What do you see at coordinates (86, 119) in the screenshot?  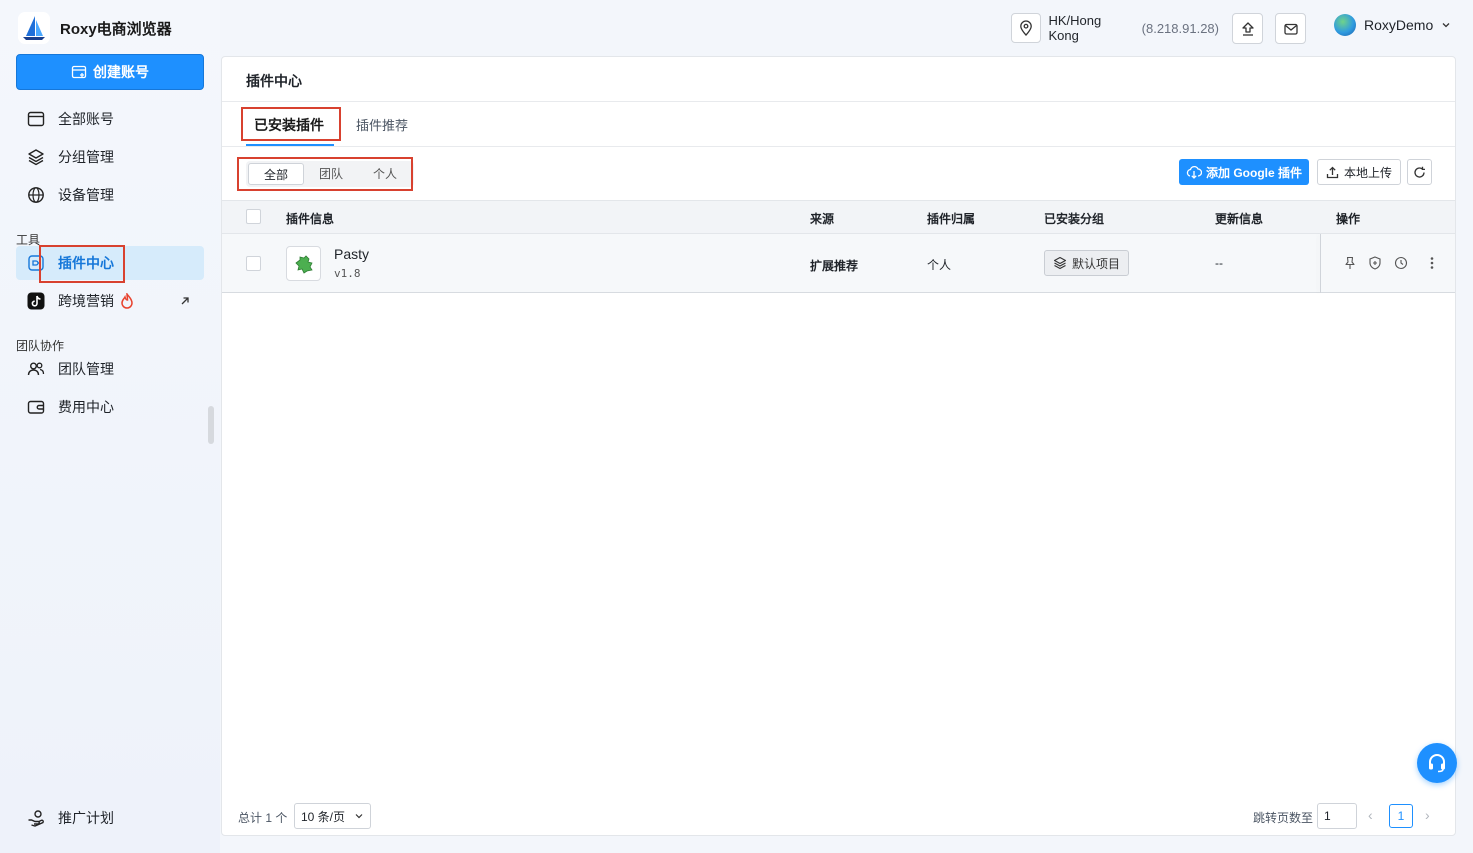 I see `sidebar-item-label: 全部账号` at bounding box center [86, 119].